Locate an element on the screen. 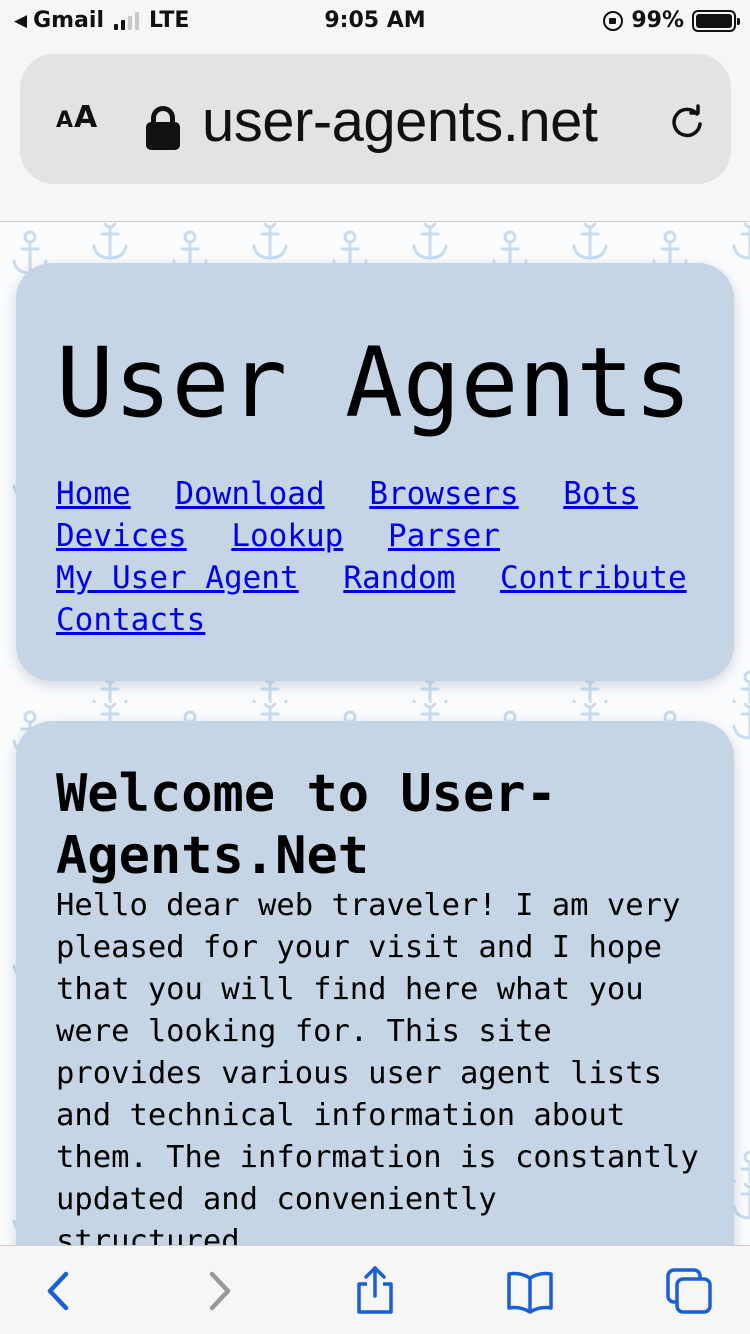 The width and height of the screenshot is (750, 1334). nav-link-contacts: Contacts is located at coordinates (130, 620).